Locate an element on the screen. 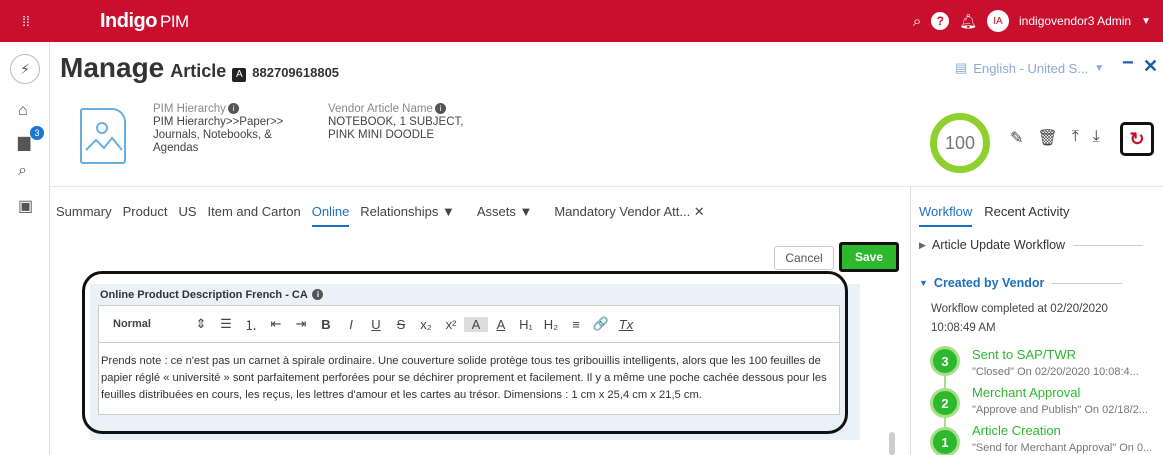  notification-badge: 3 is located at coordinates (37, 133).